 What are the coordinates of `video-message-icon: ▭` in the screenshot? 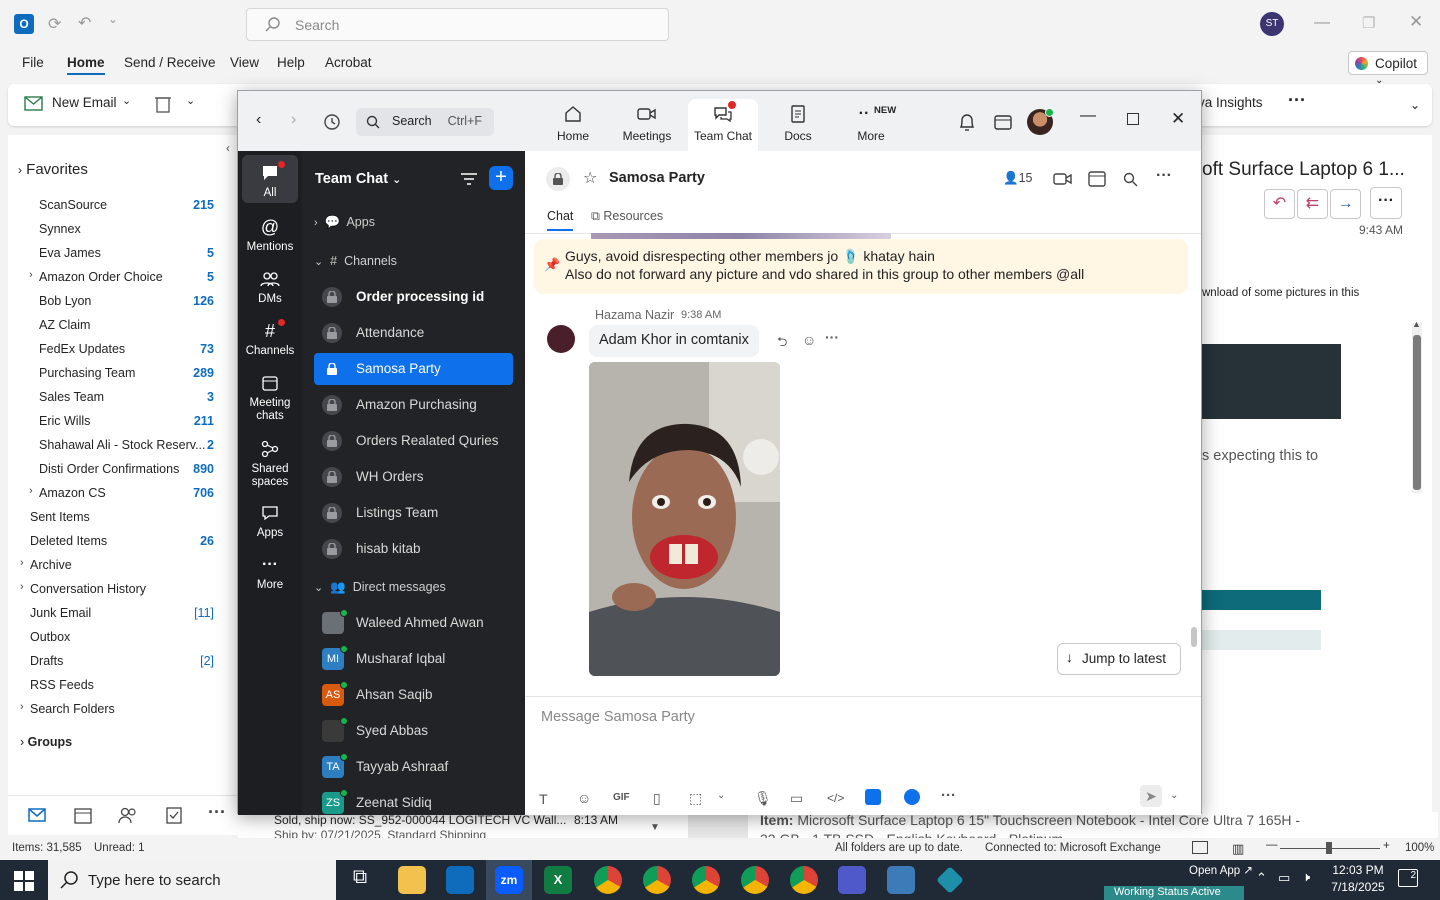 It's located at (796, 798).